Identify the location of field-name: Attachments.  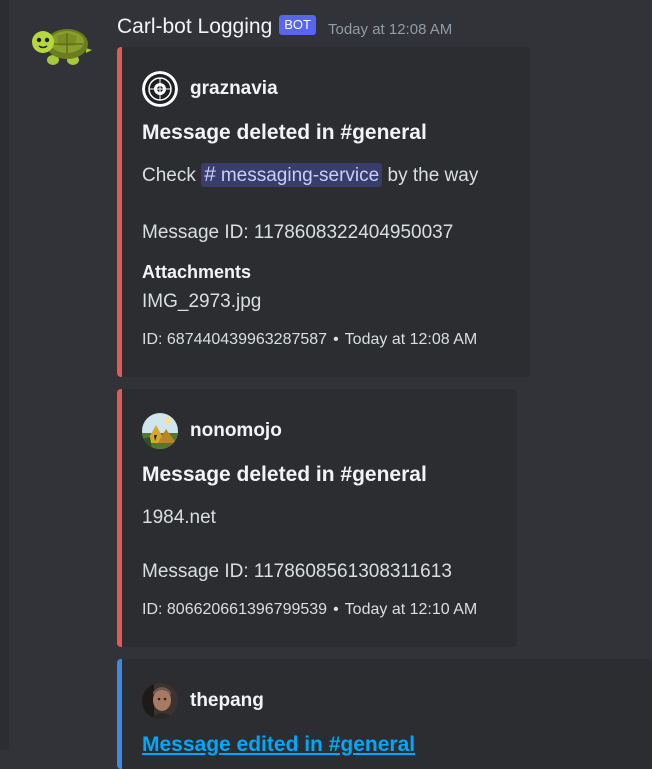
(197, 272).